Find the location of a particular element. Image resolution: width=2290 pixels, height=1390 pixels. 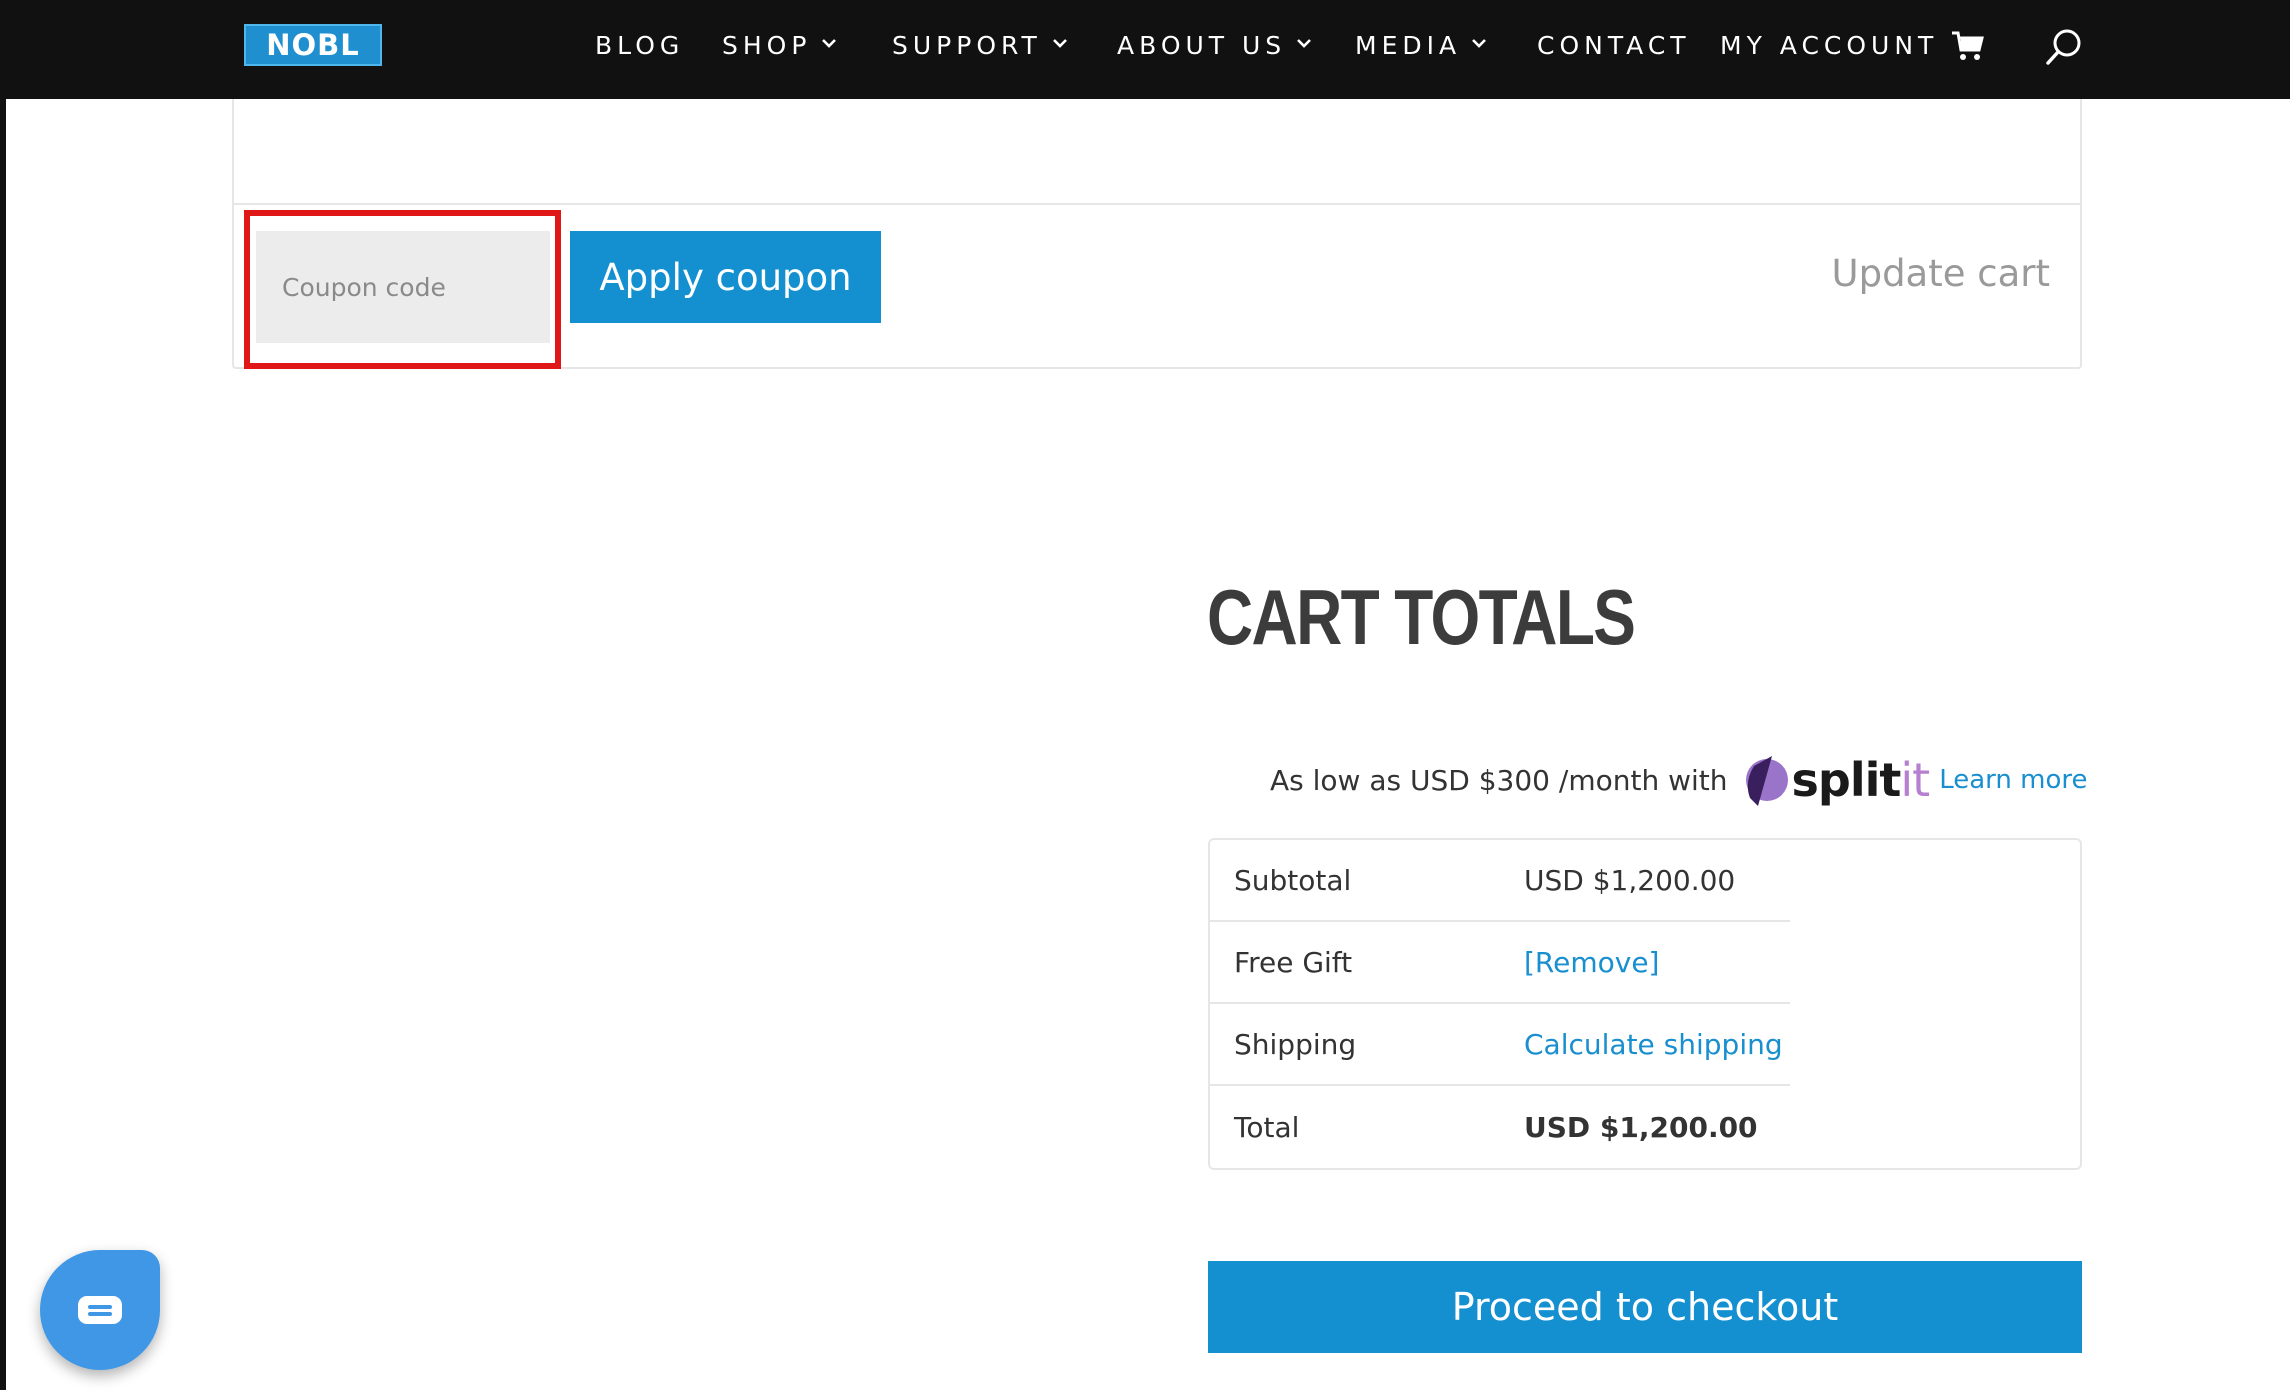

splitit-logo: split it is located at coordinates (1837, 780).